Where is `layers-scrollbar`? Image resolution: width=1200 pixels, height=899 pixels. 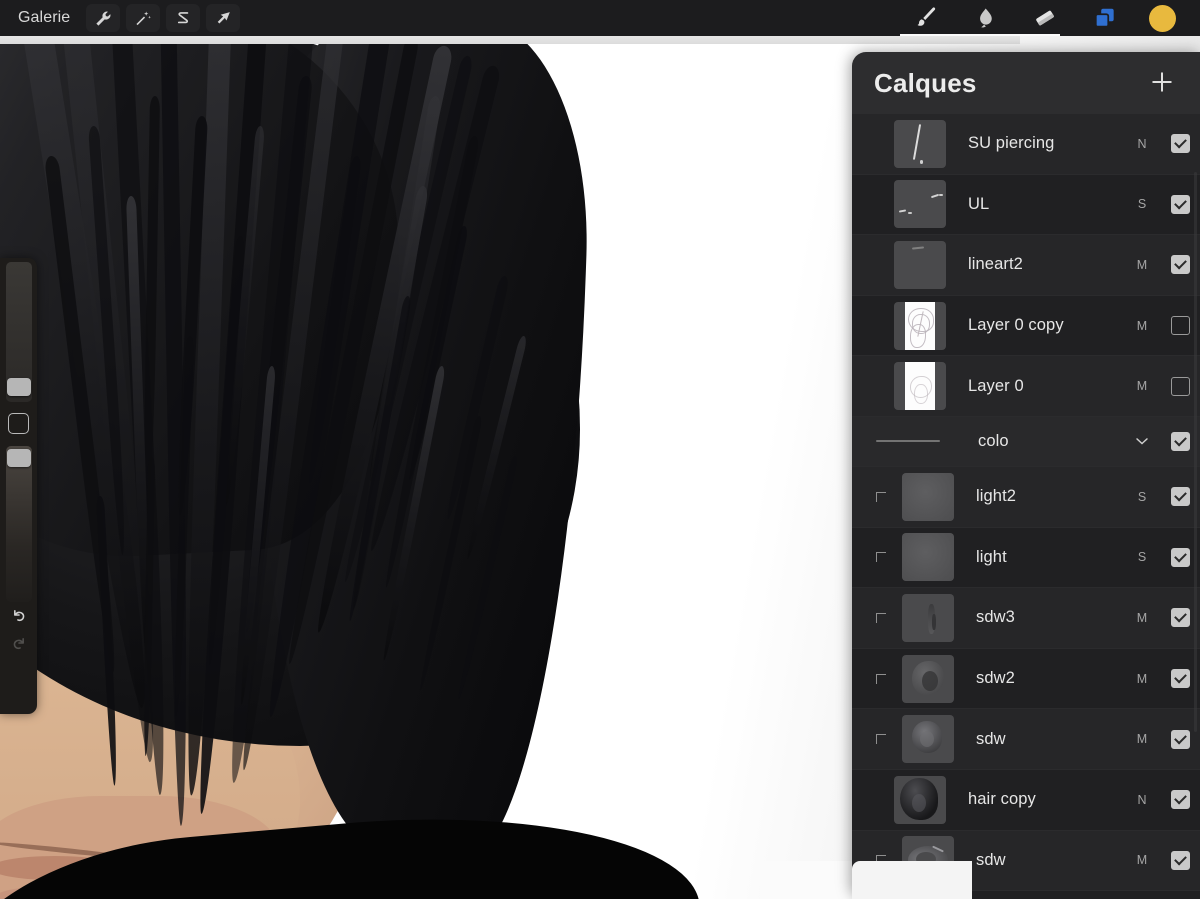 layers-scrollbar is located at coordinates (1195, 452).